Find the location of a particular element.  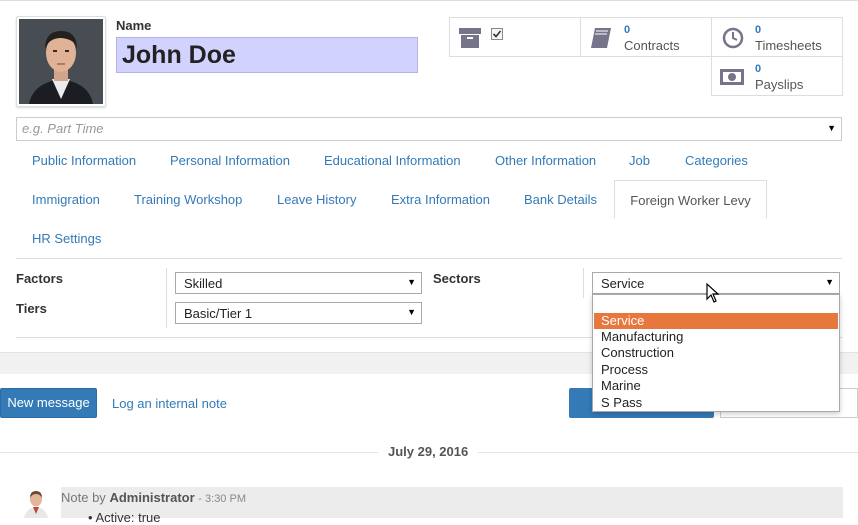

sectors-option-s-pass: S Pass is located at coordinates (716, 403).